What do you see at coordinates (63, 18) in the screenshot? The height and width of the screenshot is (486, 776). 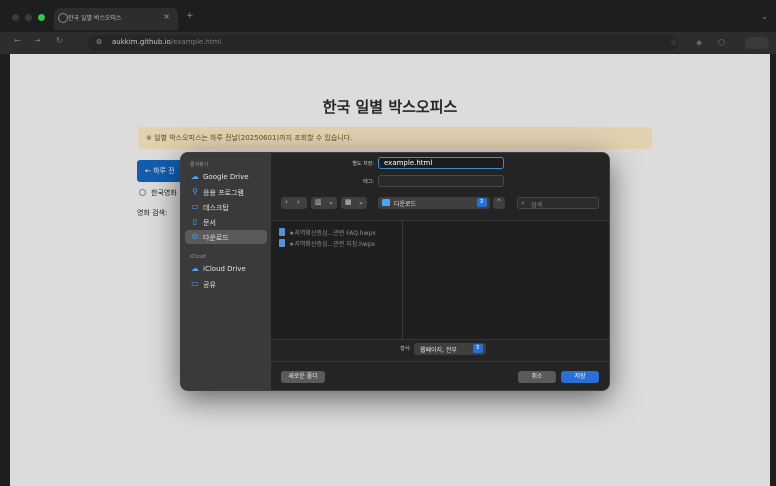 I see `globe-icon` at bounding box center [63, 18].